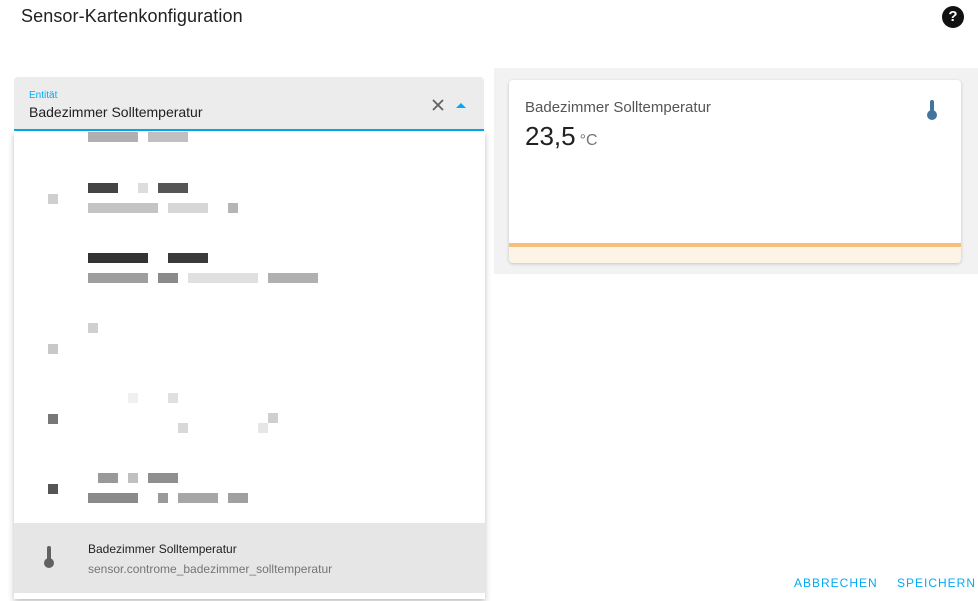 The image size is (978, 601). I want to click on cancel-button: ABBRECHEN, so click(836, 583).